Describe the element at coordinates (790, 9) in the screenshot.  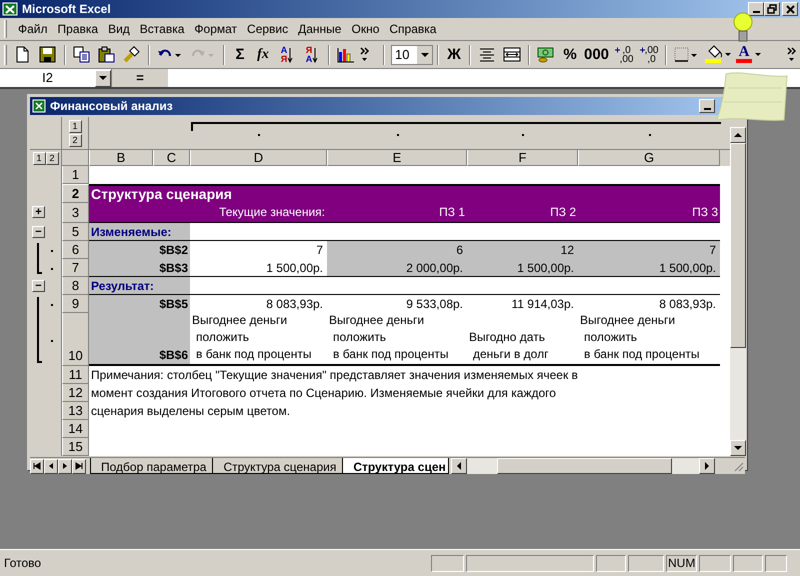
I see `close-button` at that location.